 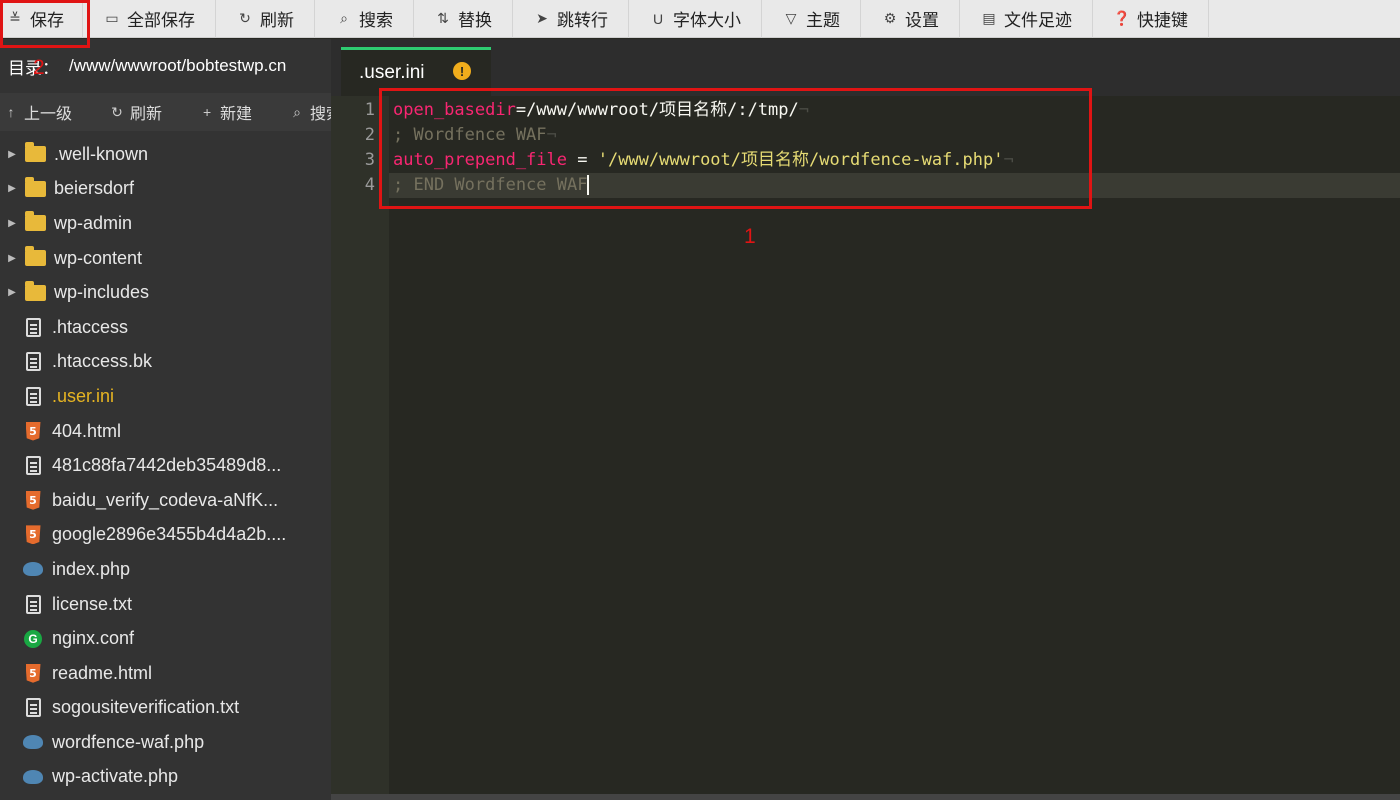 I want to click on toolbar-button-label: 字体大小, so click(x=707, y=20).